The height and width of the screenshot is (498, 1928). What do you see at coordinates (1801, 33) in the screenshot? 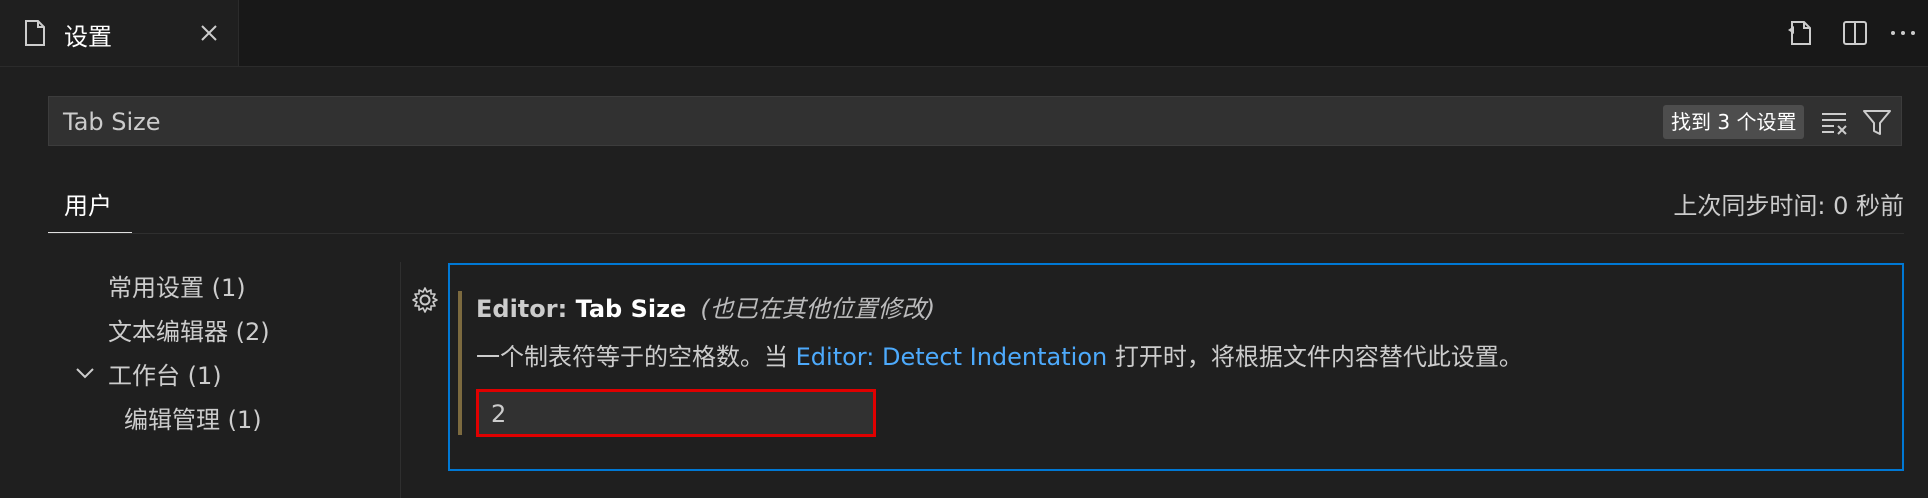
I see `open-settings-json-icon` at bounding box center [1801, 33].